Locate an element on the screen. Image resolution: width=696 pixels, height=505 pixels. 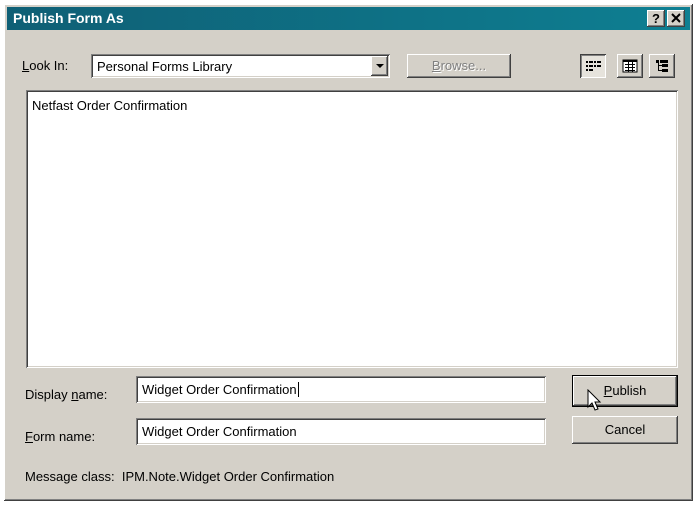
list-view-button is located at coordinates (593, 66).